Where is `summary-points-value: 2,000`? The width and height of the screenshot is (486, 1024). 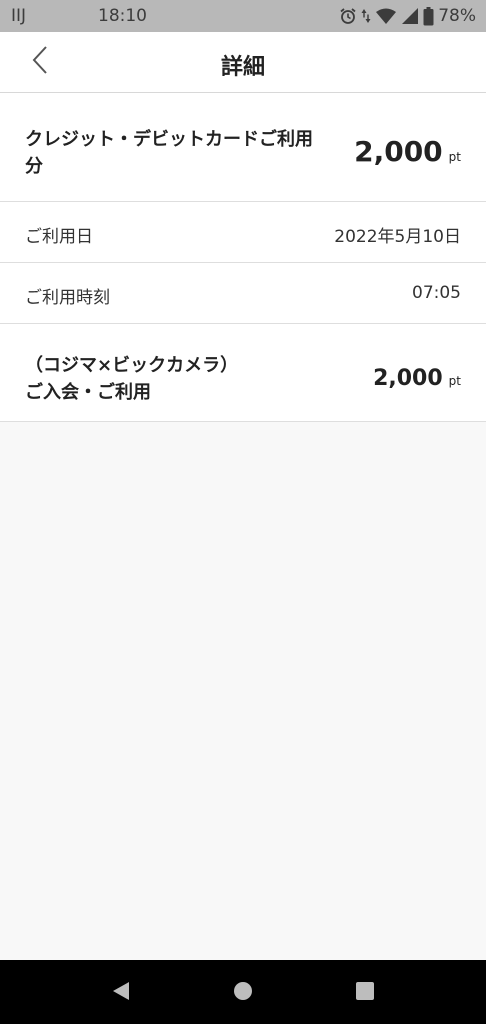
summary-points-value: 2,000 is located at coordinates (398, 151).